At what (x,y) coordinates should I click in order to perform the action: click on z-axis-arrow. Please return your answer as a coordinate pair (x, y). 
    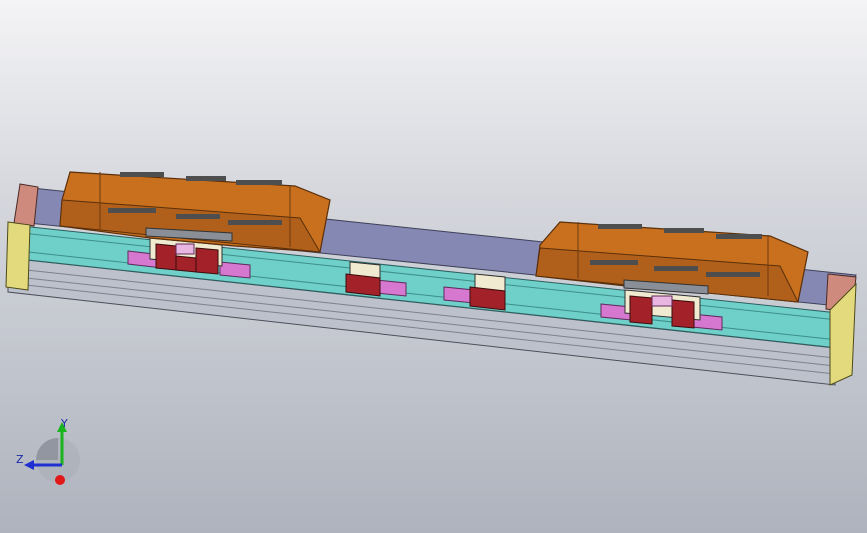
    Looking at the image, I should click on (29, 465).